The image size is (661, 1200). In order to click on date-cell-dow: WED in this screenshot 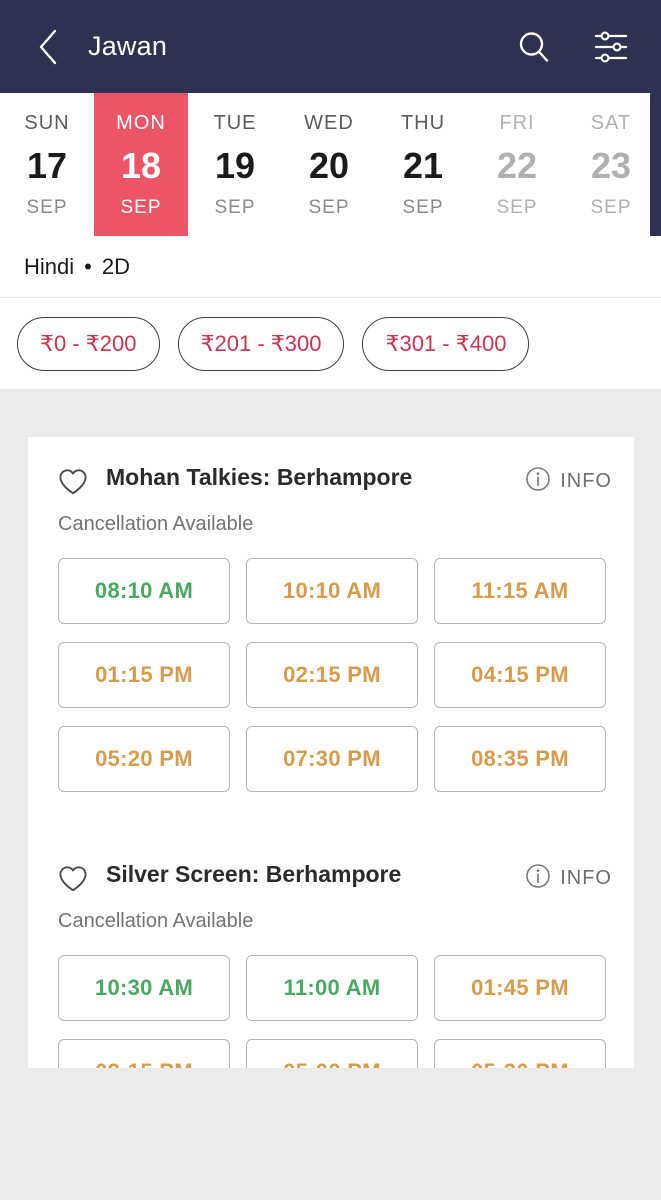, I will do `click(329, 122)`.